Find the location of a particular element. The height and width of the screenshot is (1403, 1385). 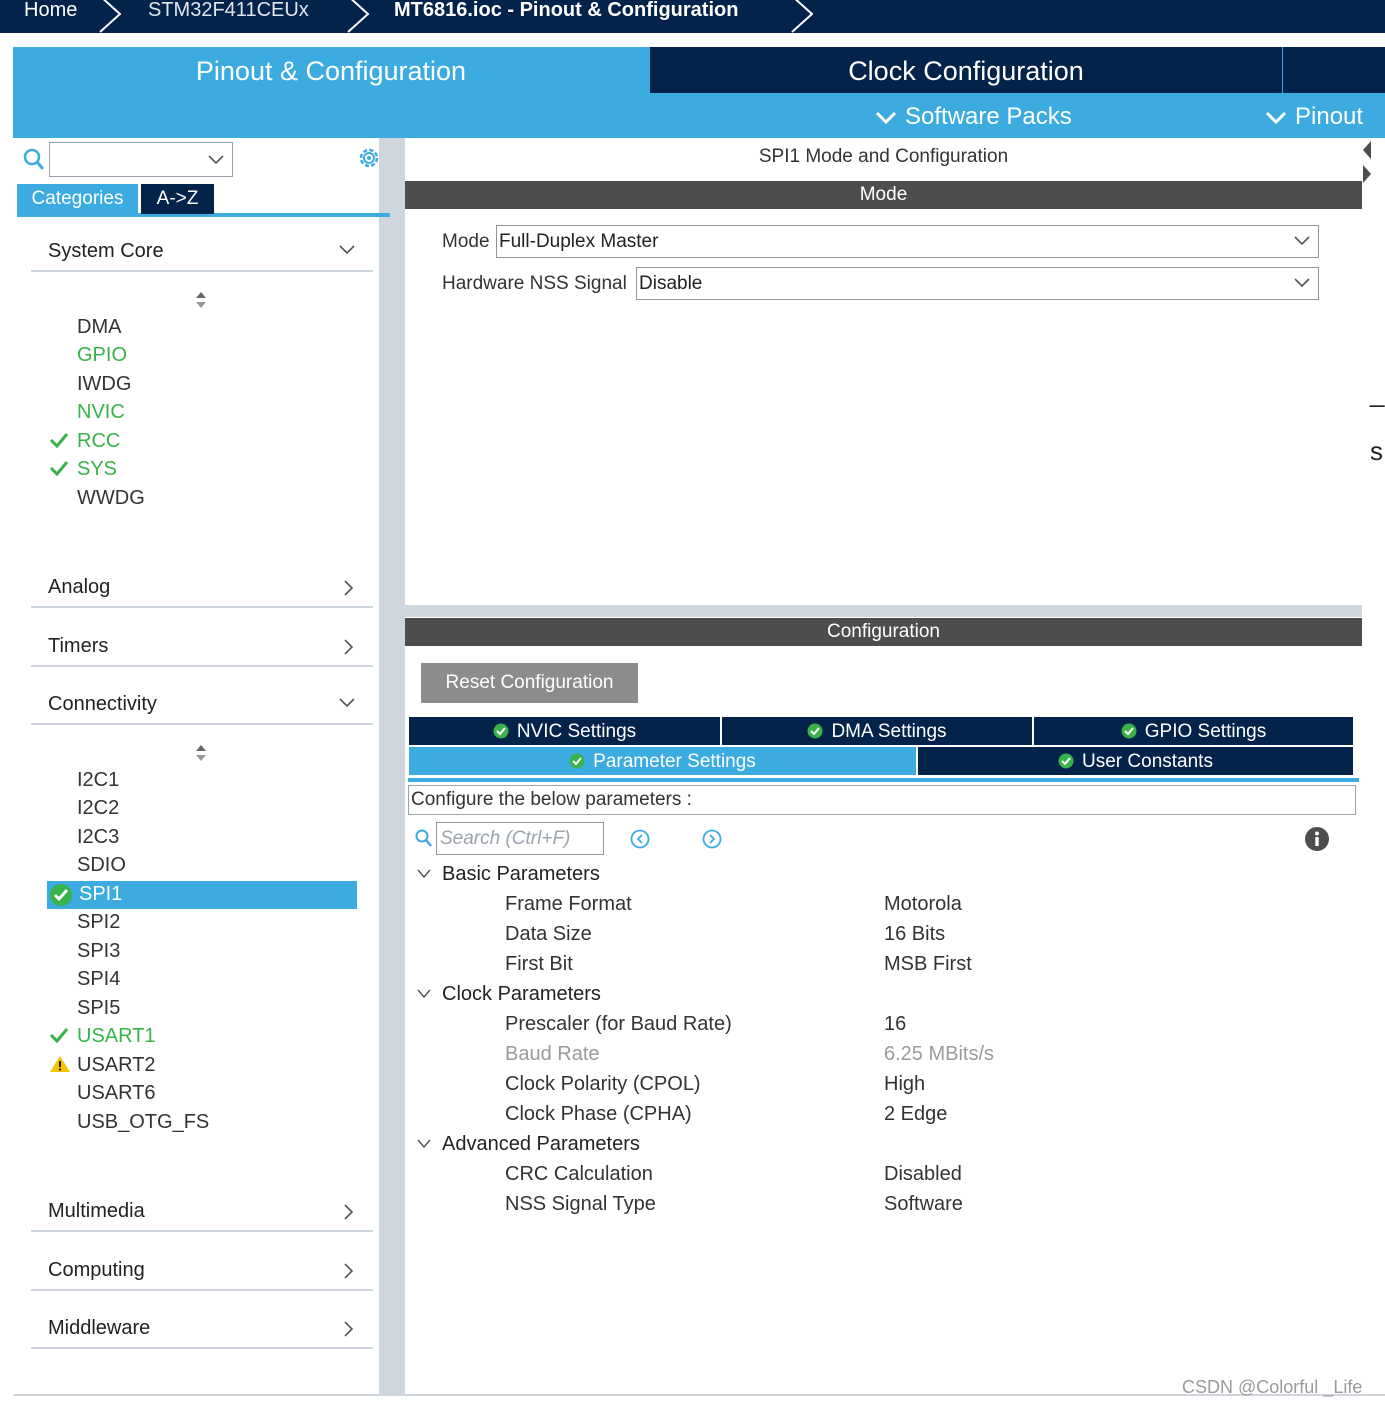

mode-select: Full-Duplex Master is located at coordinates (907, 241).